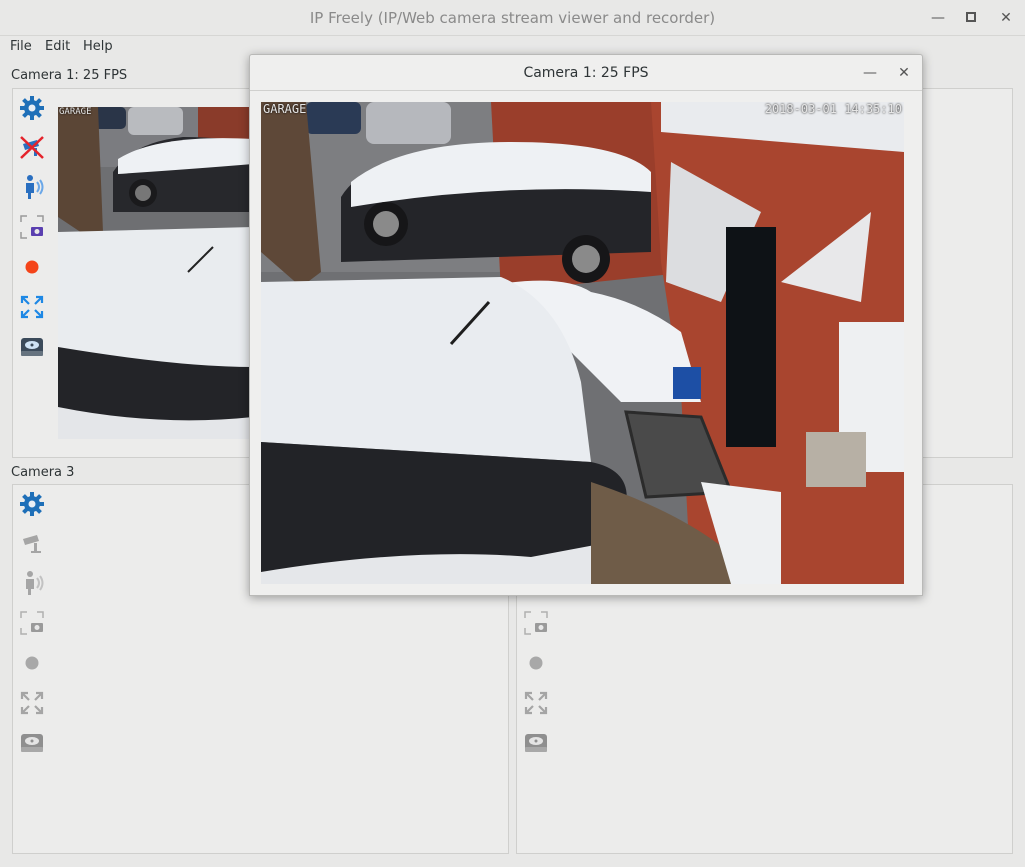 The image size is (1025, 867). I want to click on popup-titlebar: Camera 1: 25 FPS — ✕, so click(586, 73).